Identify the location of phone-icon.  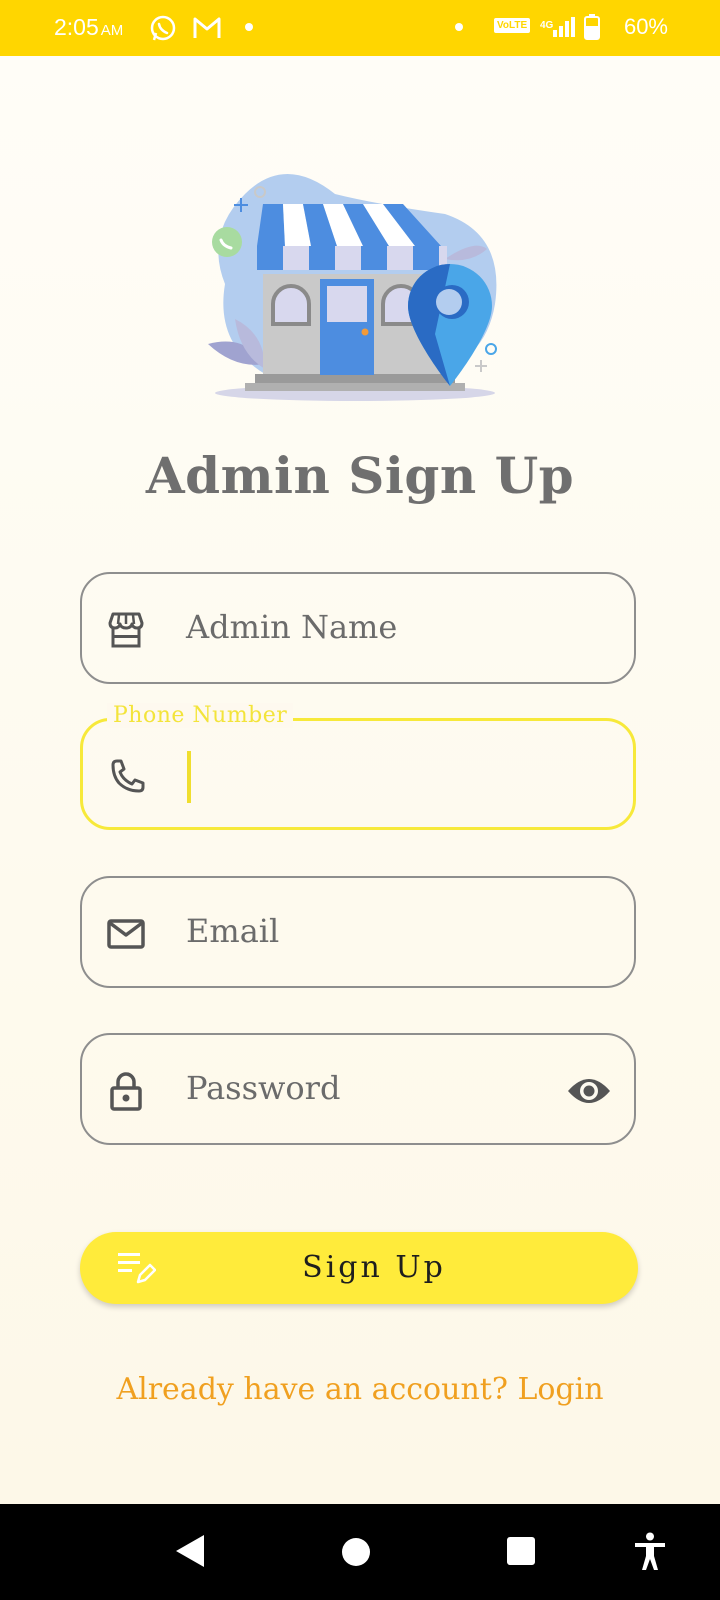
(128, 776).